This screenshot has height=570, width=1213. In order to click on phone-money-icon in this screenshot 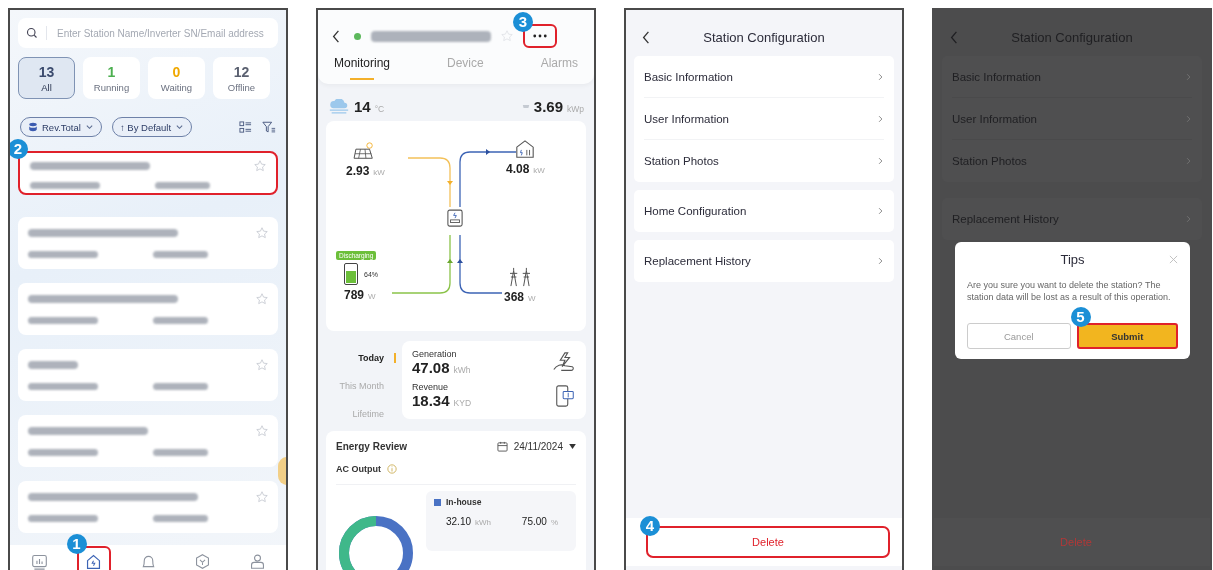, I will do `click(565, 395)`.